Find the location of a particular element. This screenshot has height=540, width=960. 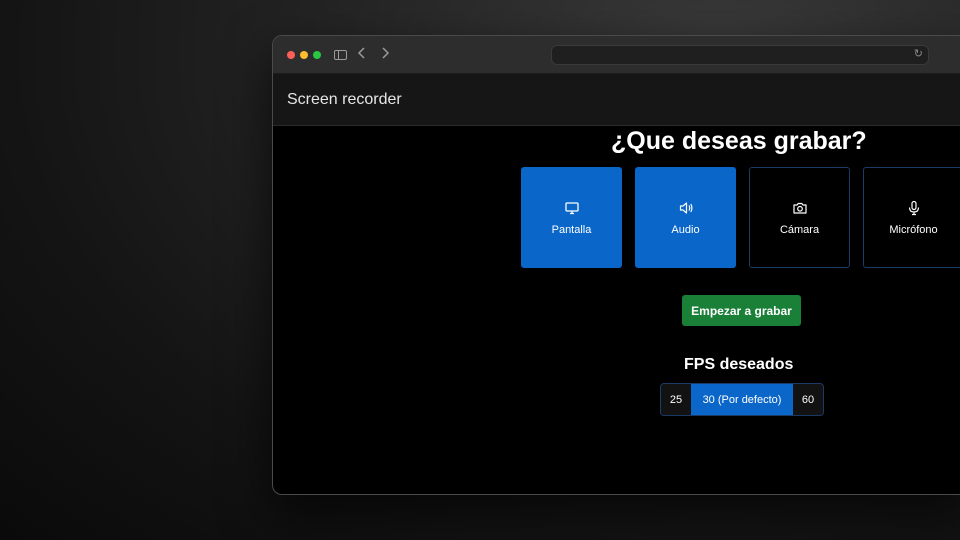

browser-titlebar: ↻ is located at coordinates (616, 55).